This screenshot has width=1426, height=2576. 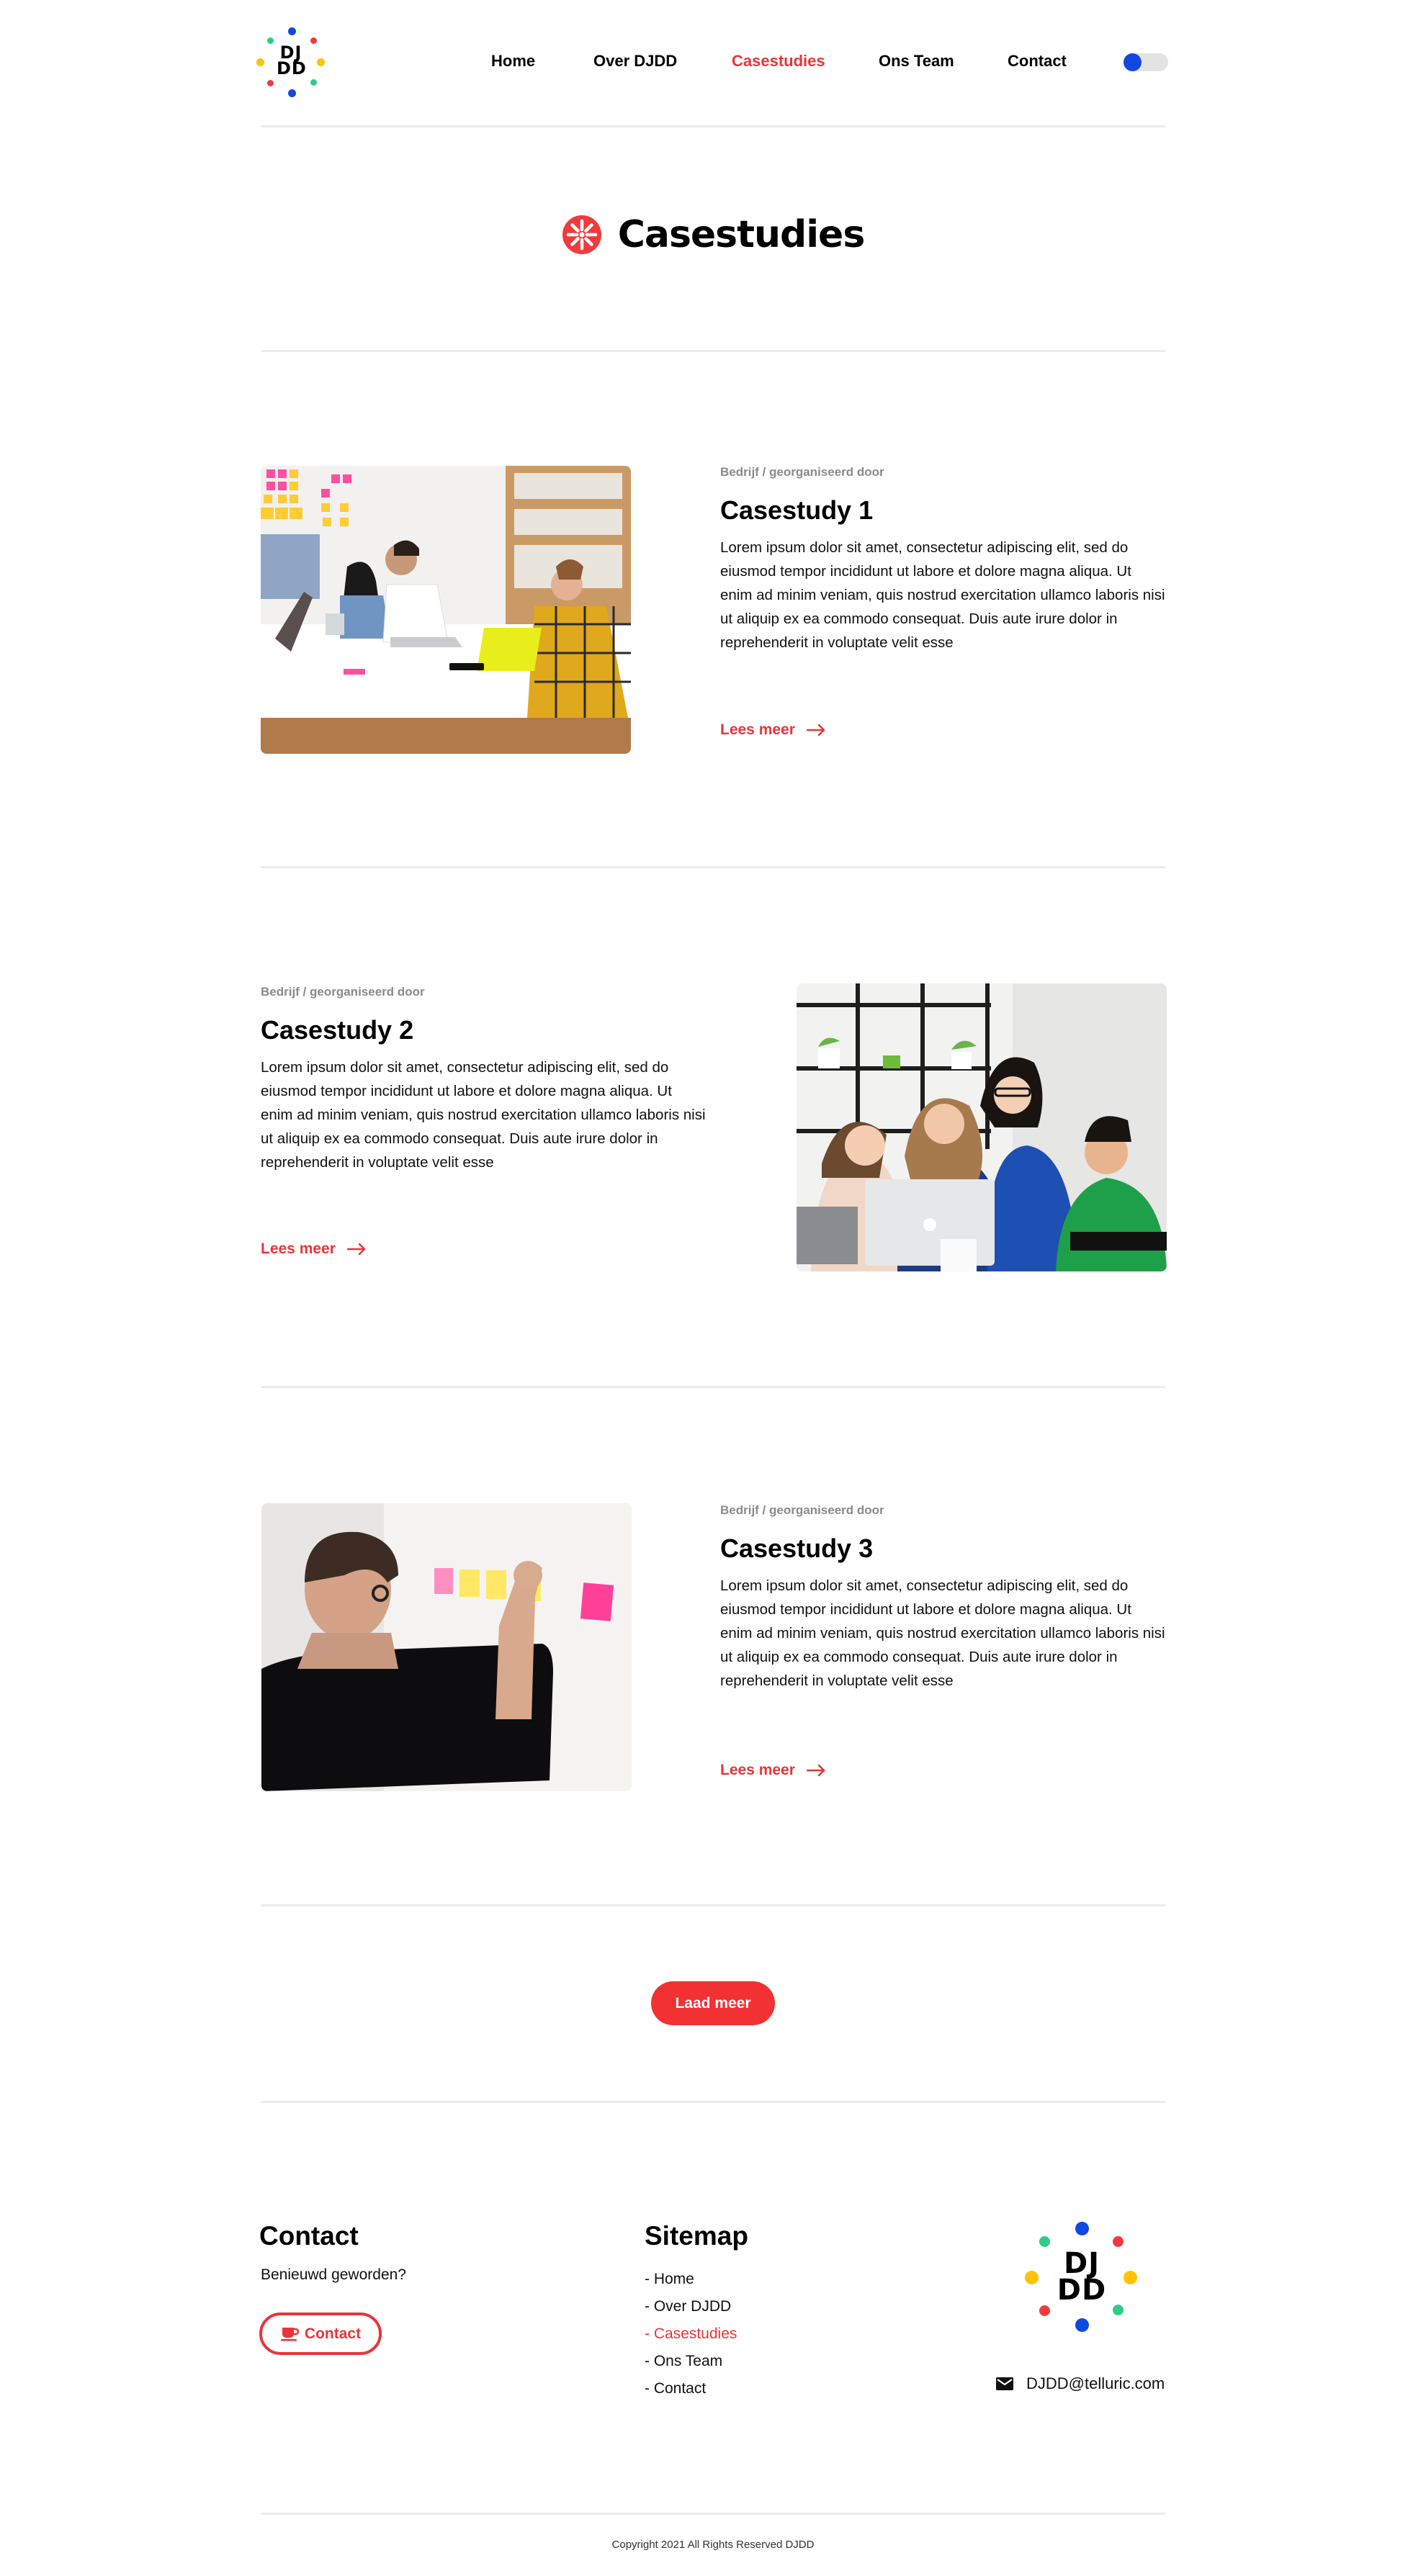 What do you see at coordinates (916, 61) in the screenshot?
I see `nav-ons-team: Ons Team` at bounding box center [916, 61].